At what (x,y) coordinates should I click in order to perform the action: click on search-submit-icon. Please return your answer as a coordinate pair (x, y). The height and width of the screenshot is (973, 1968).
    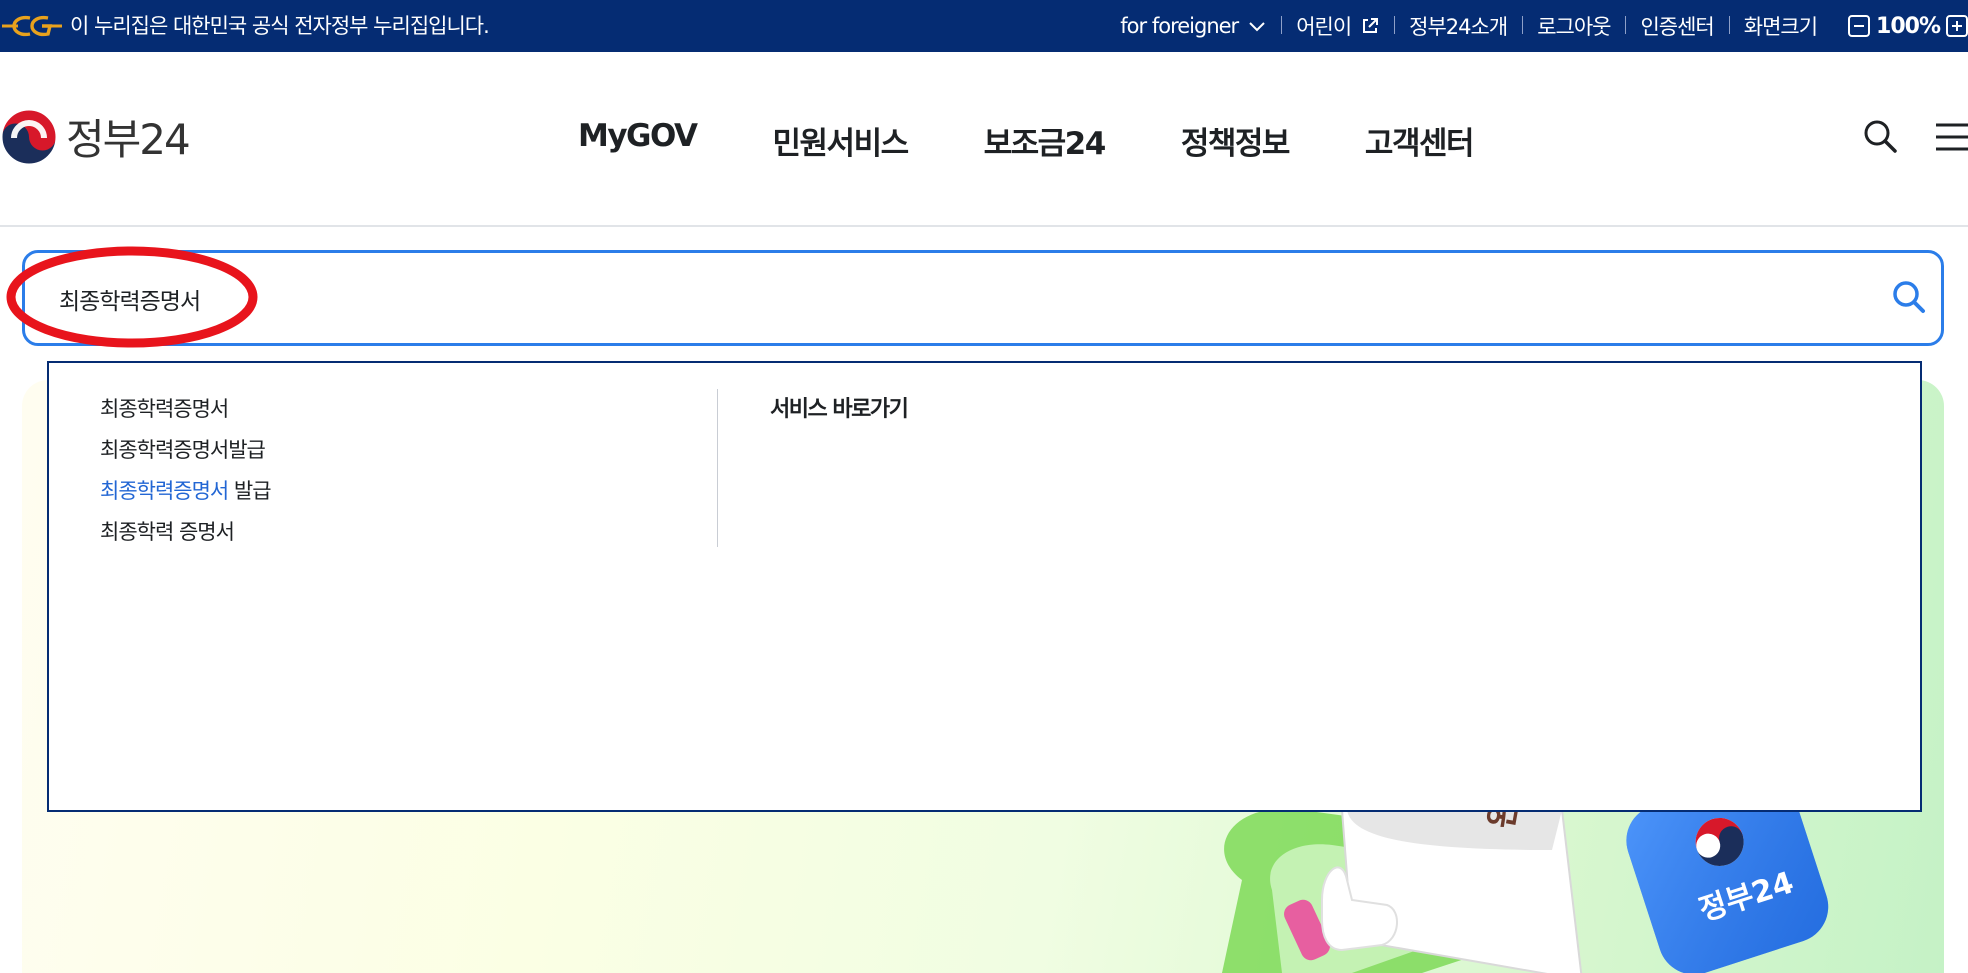
    Looking at the image, I should click on (1909, 297).